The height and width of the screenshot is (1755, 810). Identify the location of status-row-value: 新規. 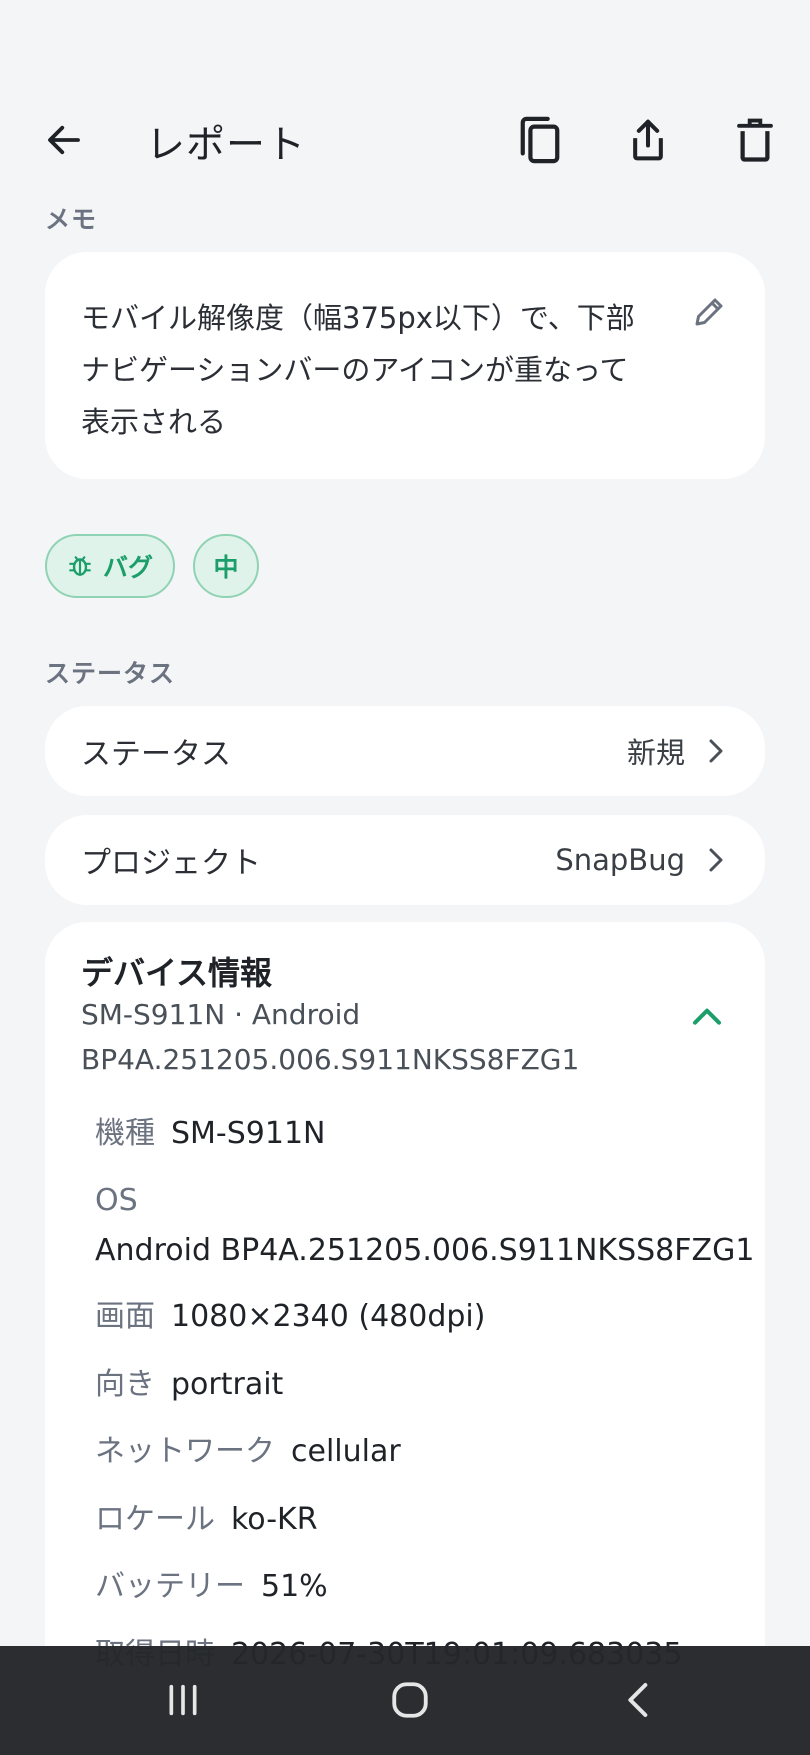
(655, 753).